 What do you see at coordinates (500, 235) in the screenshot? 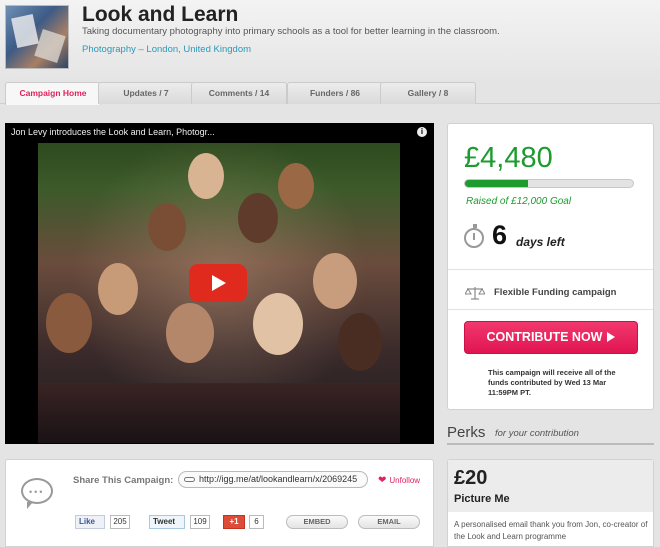
I see `days-left-number: 6` at bounding box center [500, 235].